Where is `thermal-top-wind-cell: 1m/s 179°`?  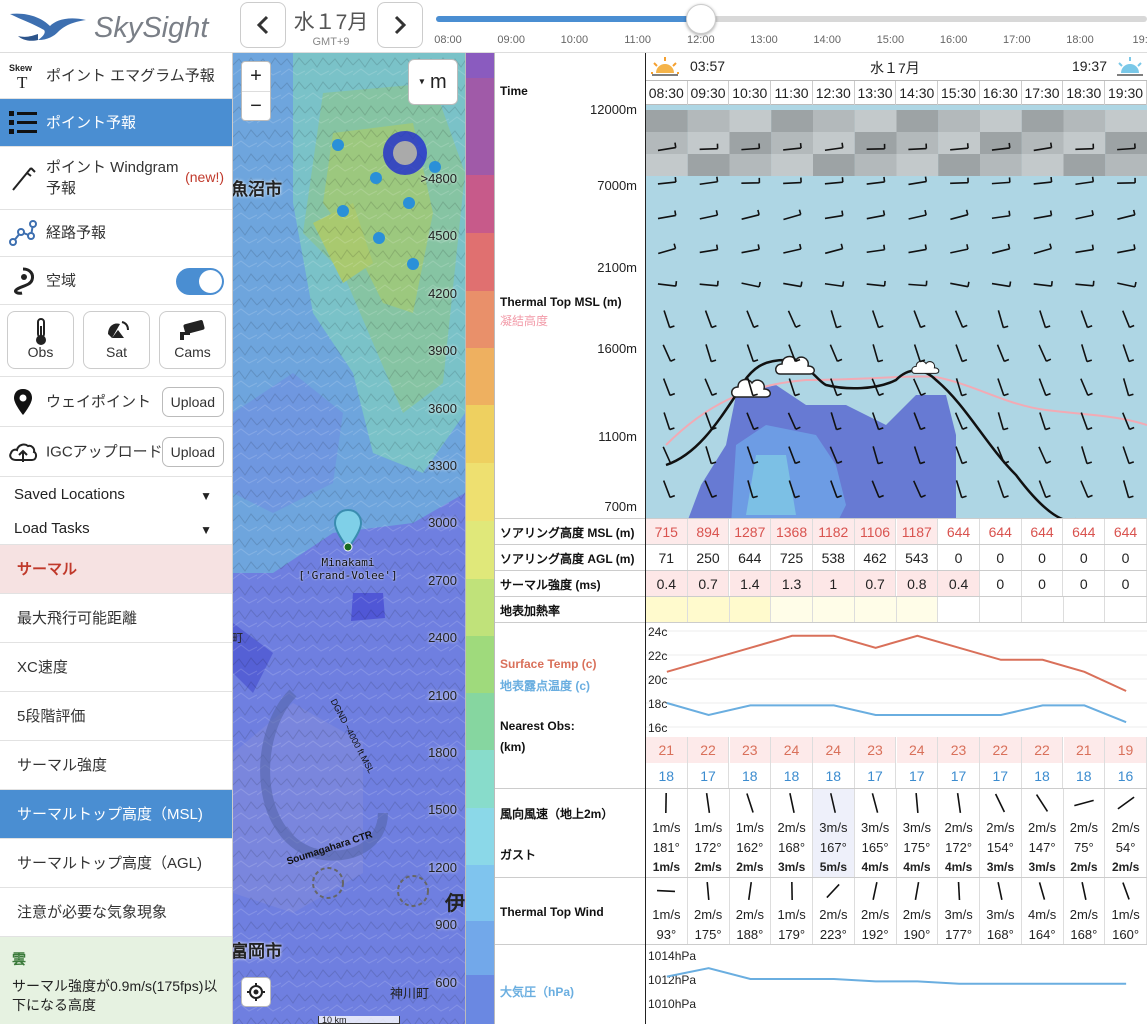 thermal-top-wind-cell: 1m/s 179° is located at coordinates (792, 911).